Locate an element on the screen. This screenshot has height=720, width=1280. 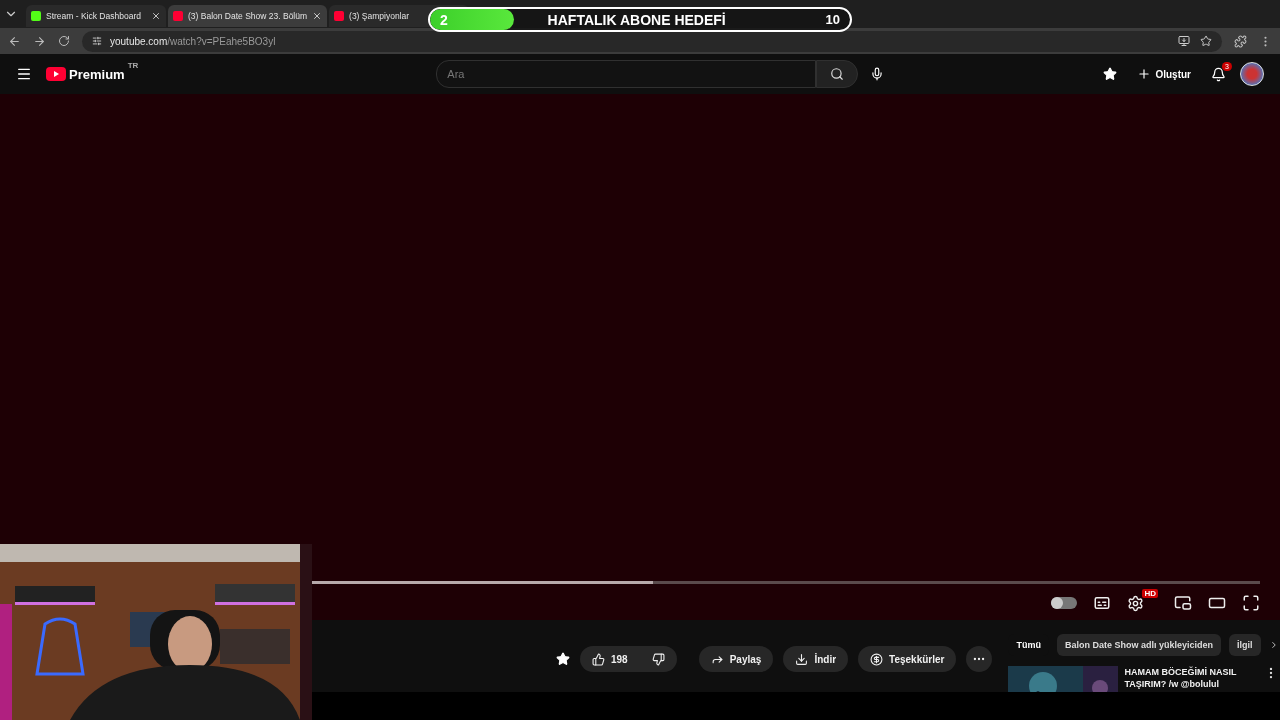
download-button: İndir is located at coordinates (816, 659).